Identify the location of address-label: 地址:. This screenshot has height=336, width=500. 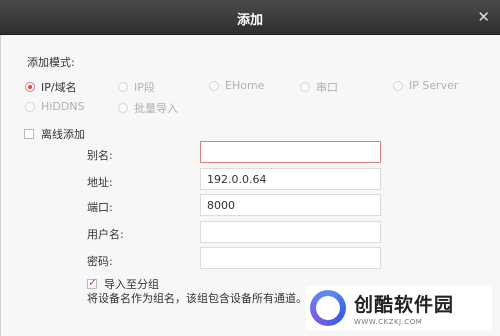
(100, 182).